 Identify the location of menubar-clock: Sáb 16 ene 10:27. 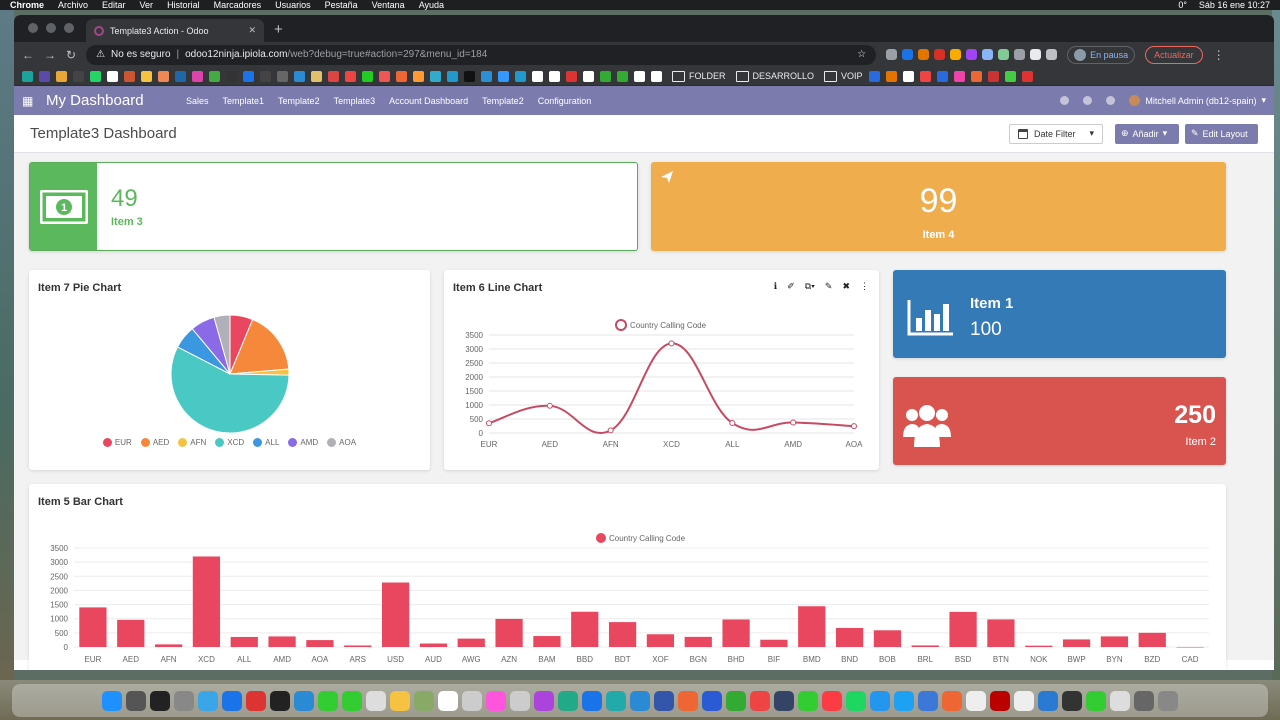
(1234, 5).